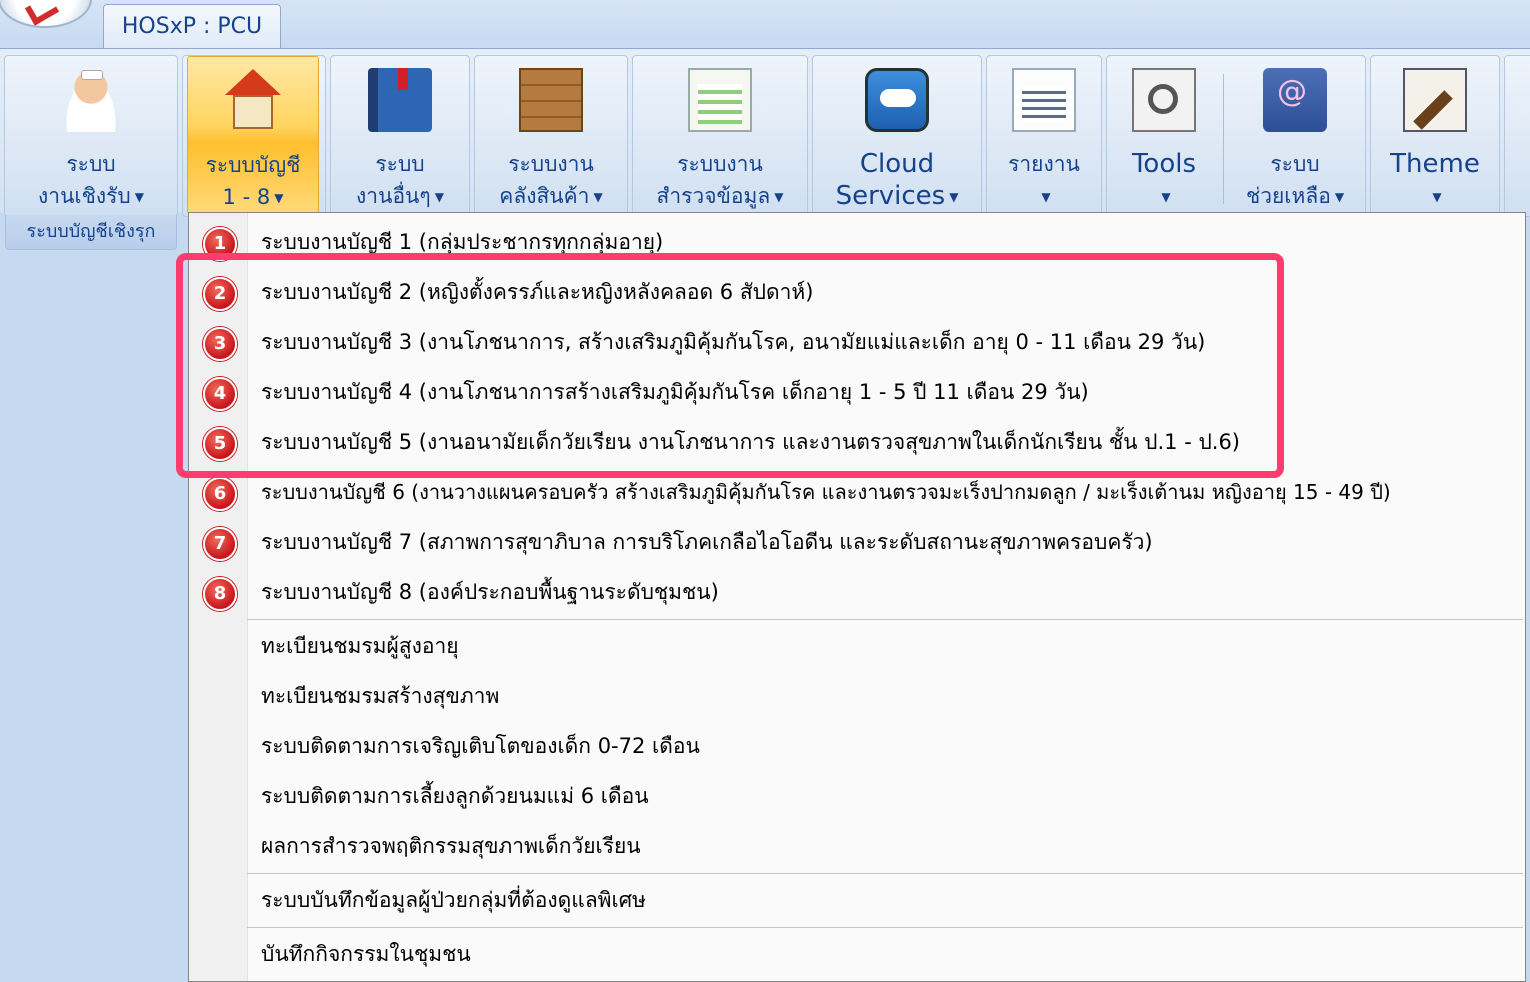 The image size is (1530, 982). I want to click on help-label-2: ช่วยเหลือ, so click(1288, 196).